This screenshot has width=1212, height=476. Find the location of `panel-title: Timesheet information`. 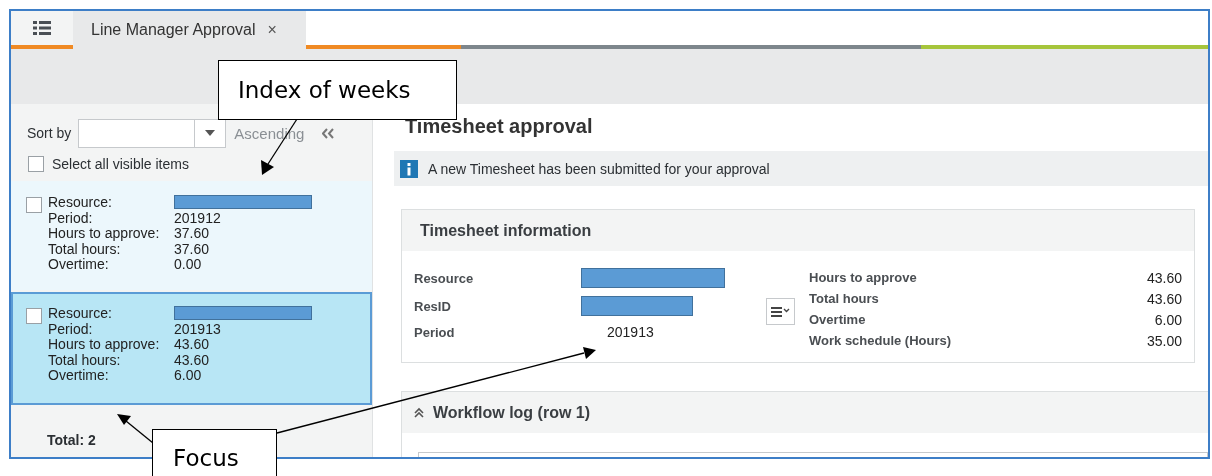

panel-title: Timesheet information is located at coordinates (798, 230).